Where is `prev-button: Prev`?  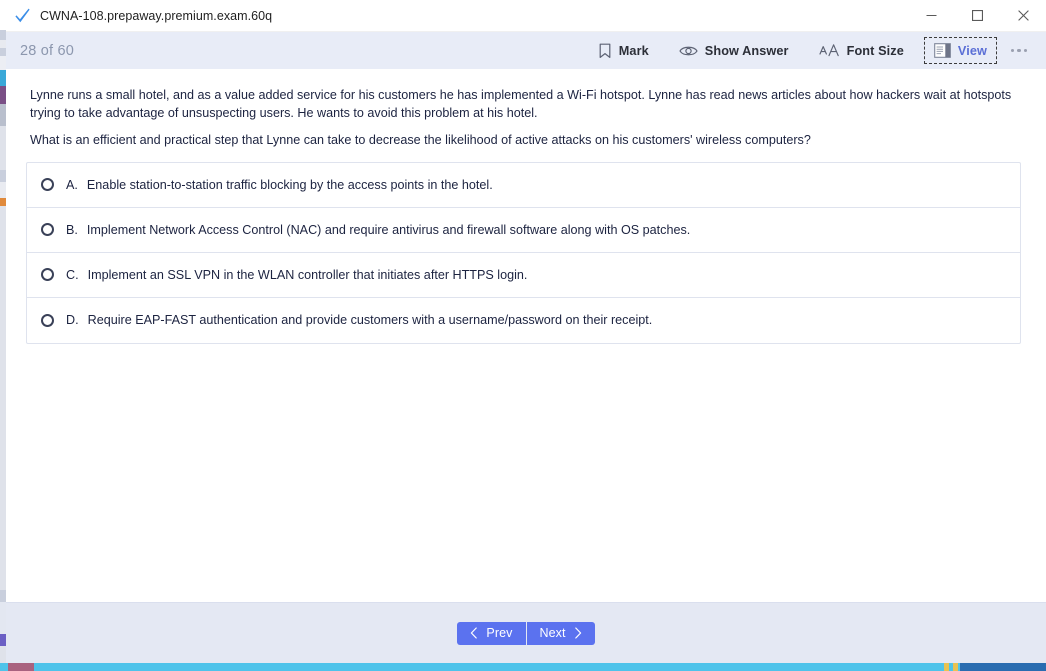 prev-button: Prev is located at coordinates (492, 633).